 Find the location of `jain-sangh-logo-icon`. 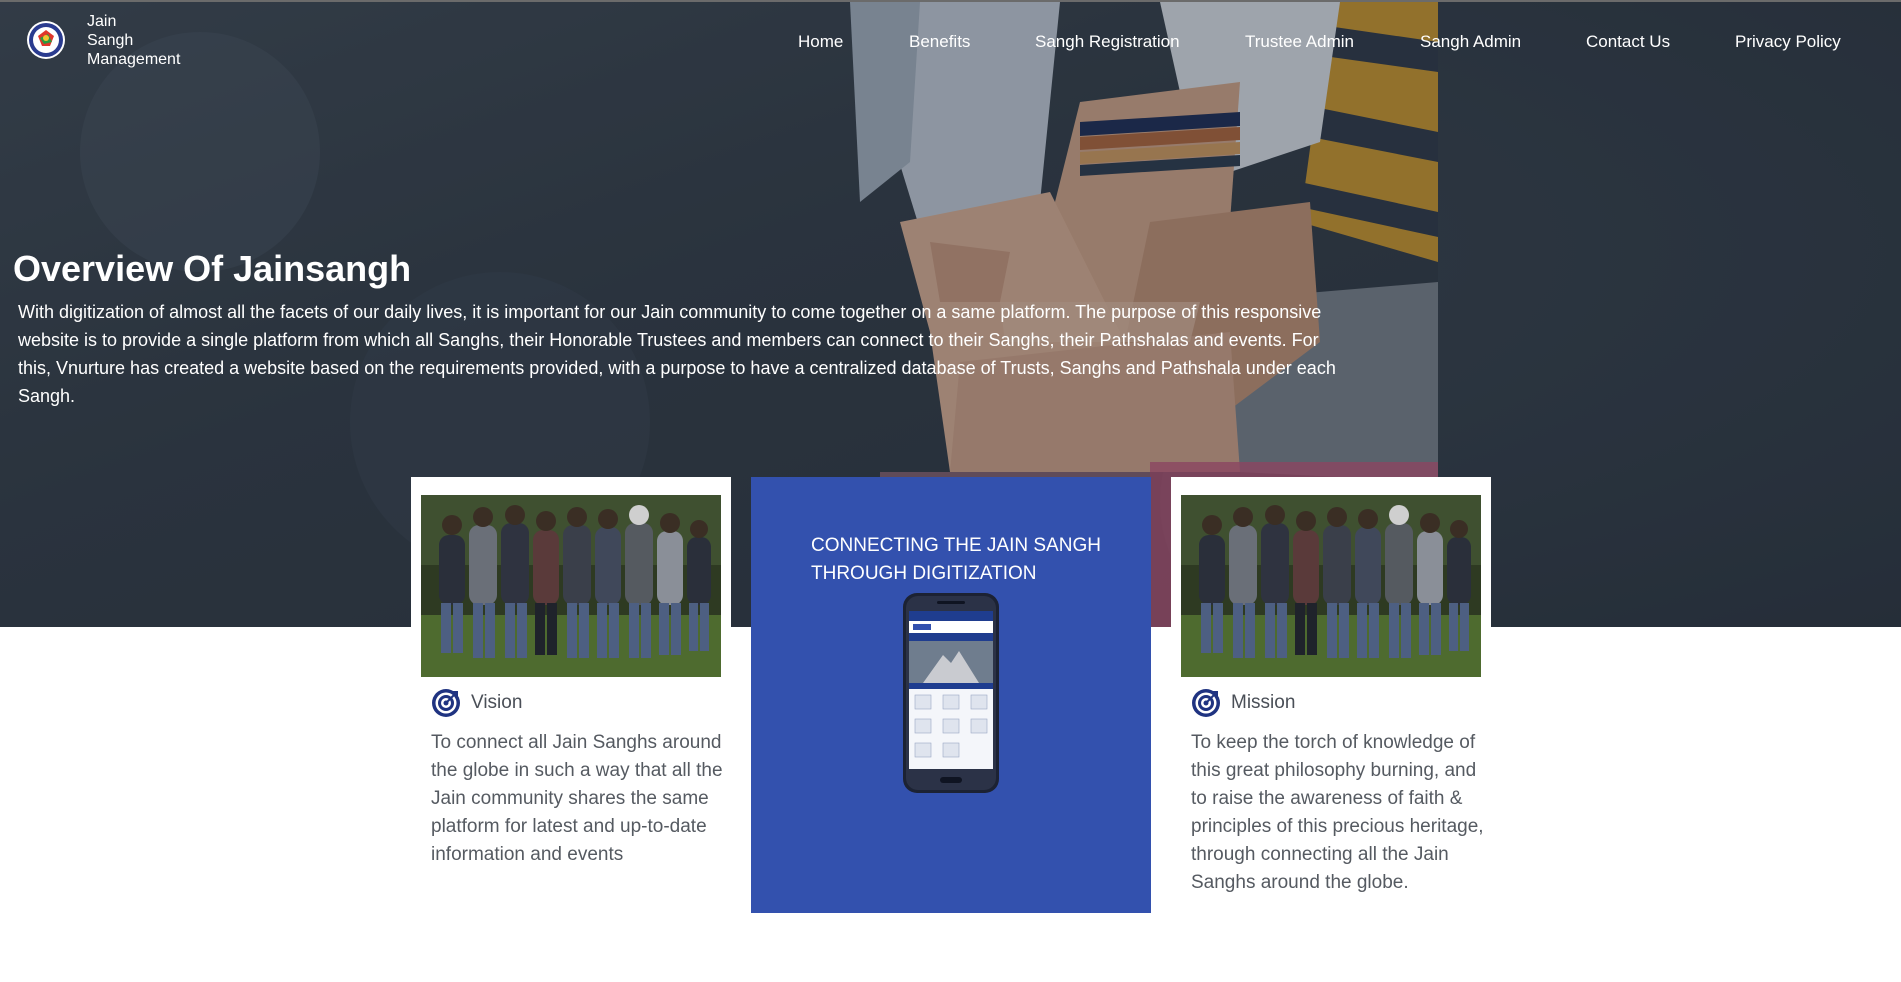

jain-sangh-logo-icon is located at coordinates (46, 40).